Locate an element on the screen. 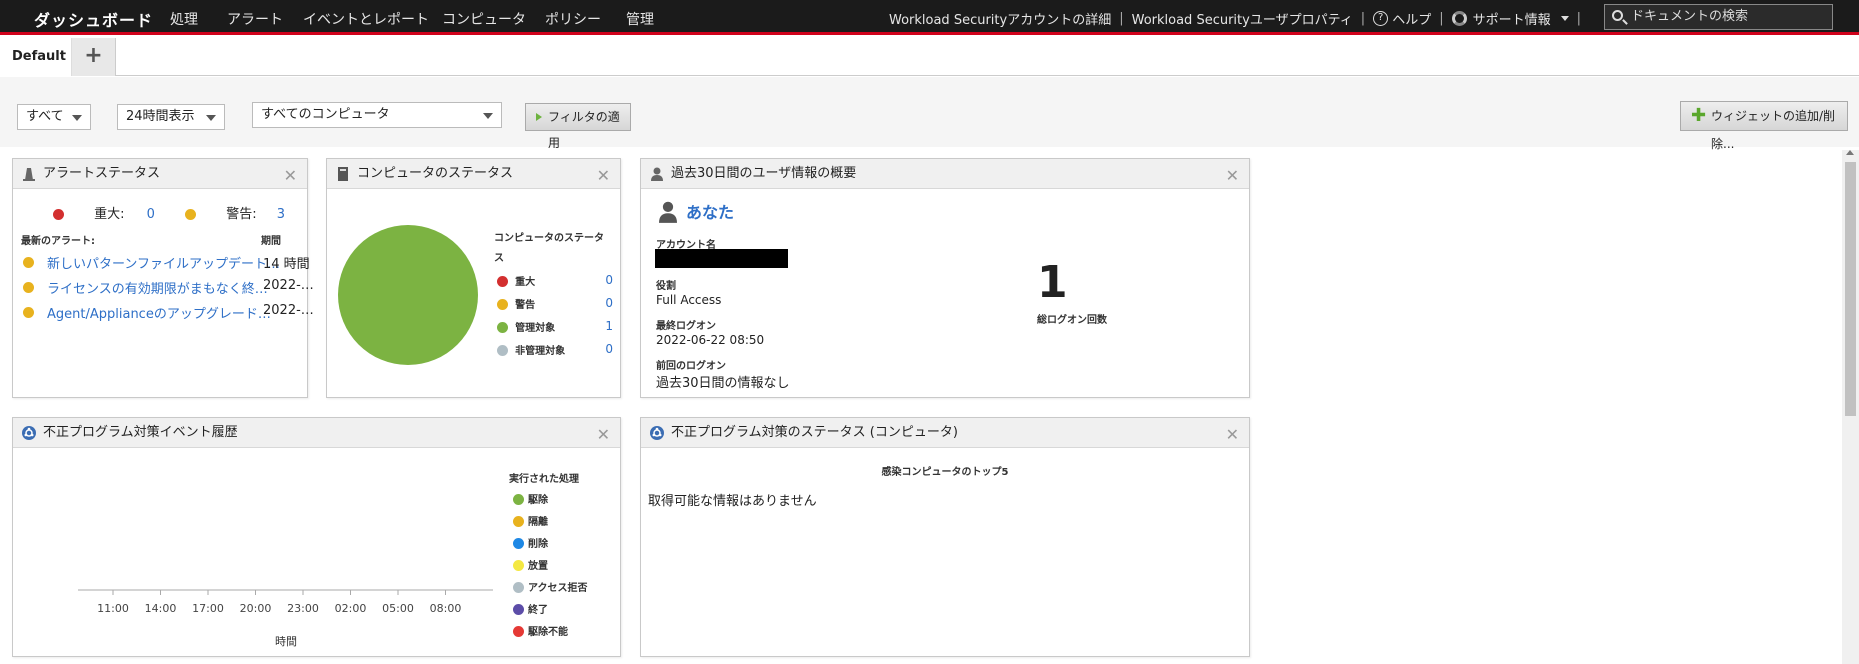  user-name: あなた is located at coordinates (710, 211).